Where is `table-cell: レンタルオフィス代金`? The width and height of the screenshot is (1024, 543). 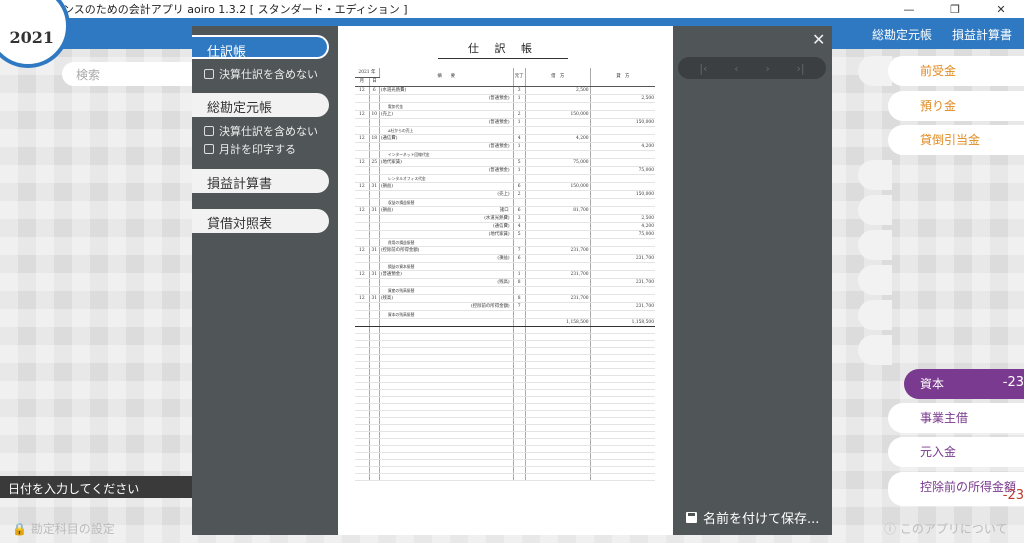 table-cell: レンタルオフィス代金 is located at coordinates (446, 178).